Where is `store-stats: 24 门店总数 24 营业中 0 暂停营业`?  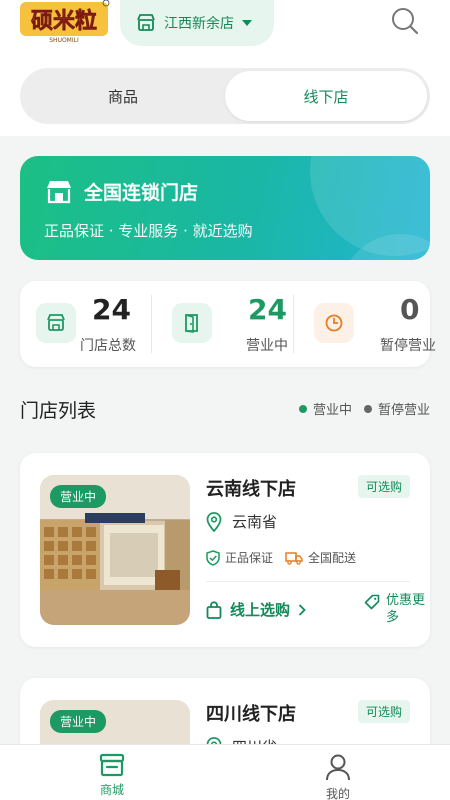
store-stats: 24 门店总数 24 营业中 0 暂停营业 is located at coordinates (228, 324).